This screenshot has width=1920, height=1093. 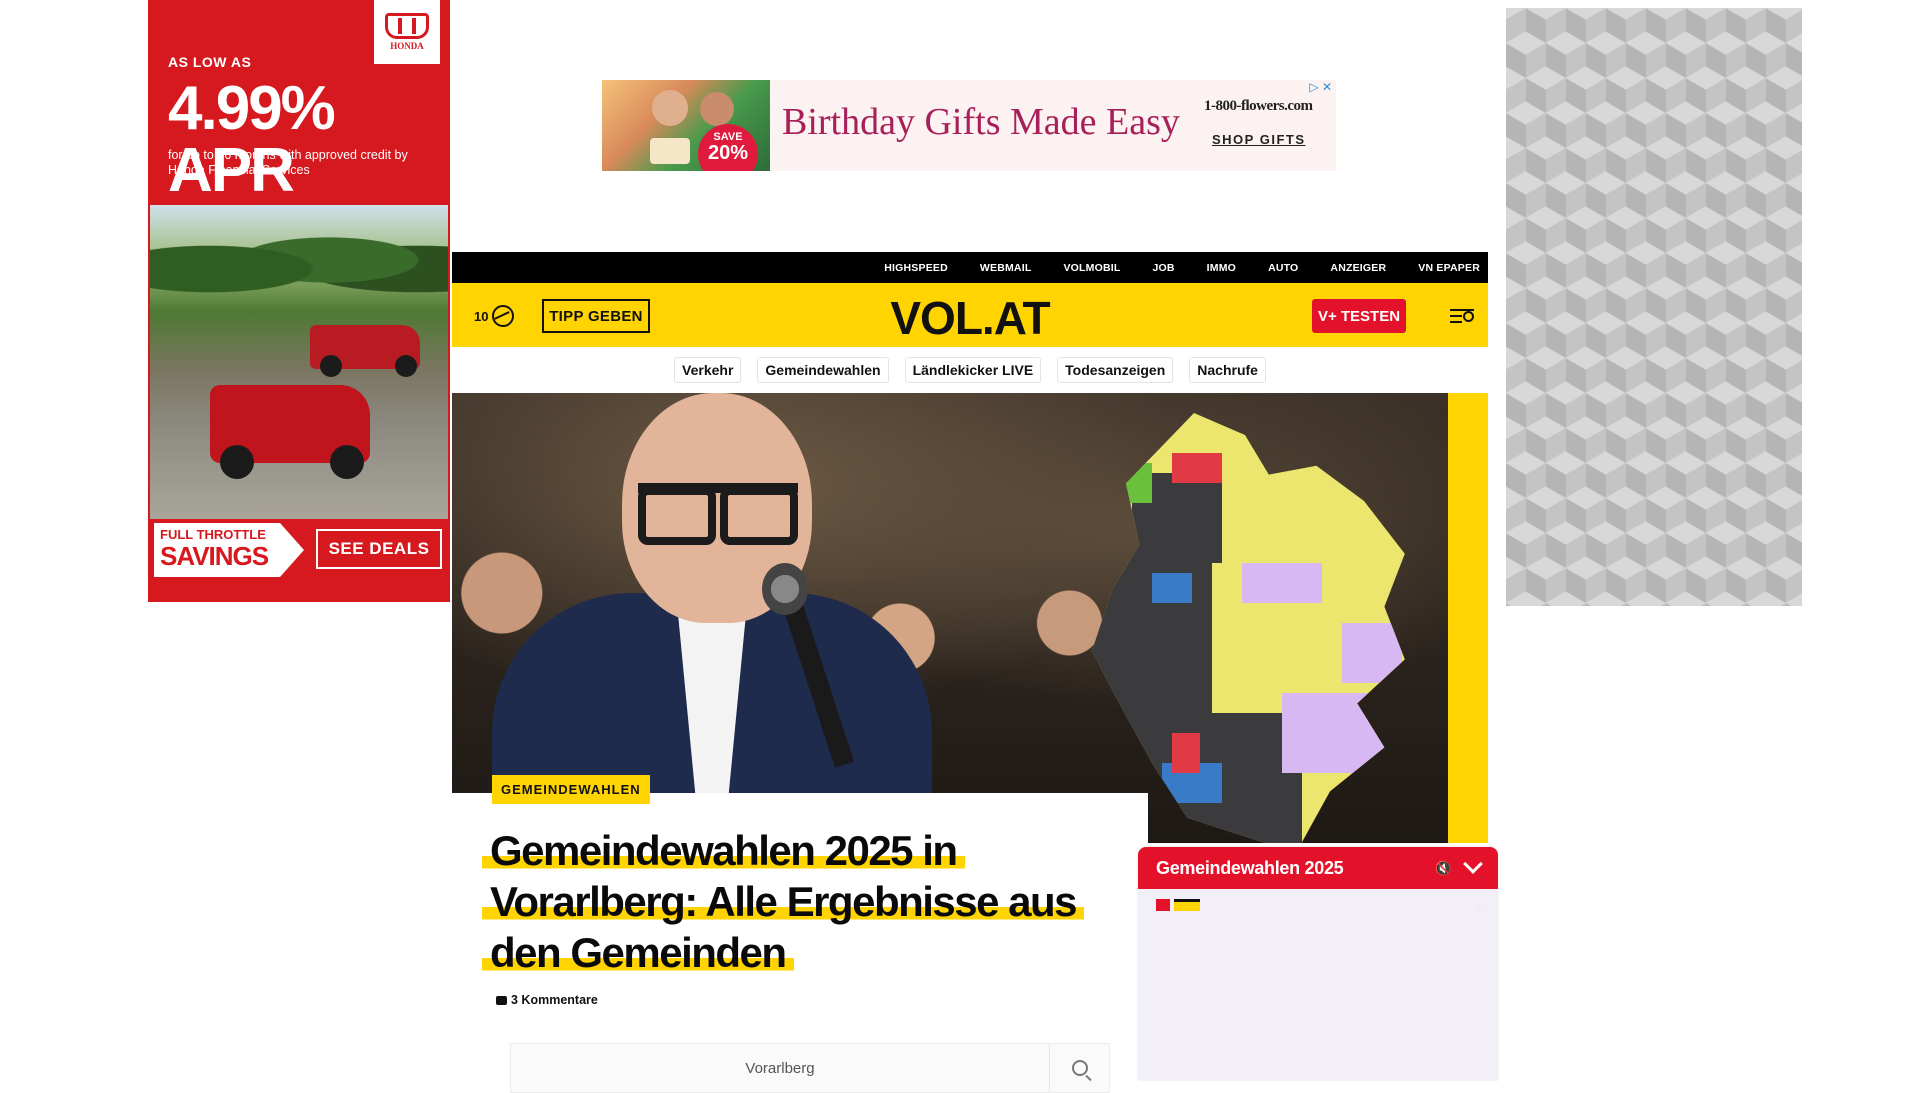 What do you see at coordinates (214, 556) in the screenshot?
I see `promo-line2: SAVINGS` at bounding box center [214, 556].